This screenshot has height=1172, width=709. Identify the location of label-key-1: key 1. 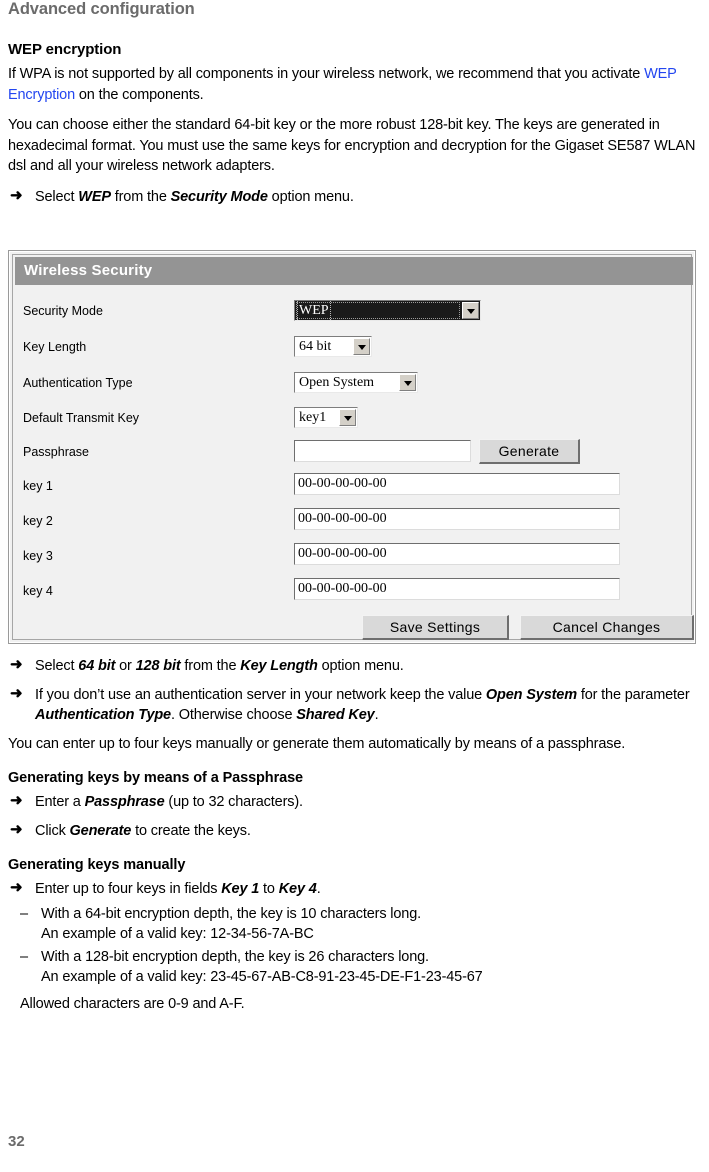
(38, 486).